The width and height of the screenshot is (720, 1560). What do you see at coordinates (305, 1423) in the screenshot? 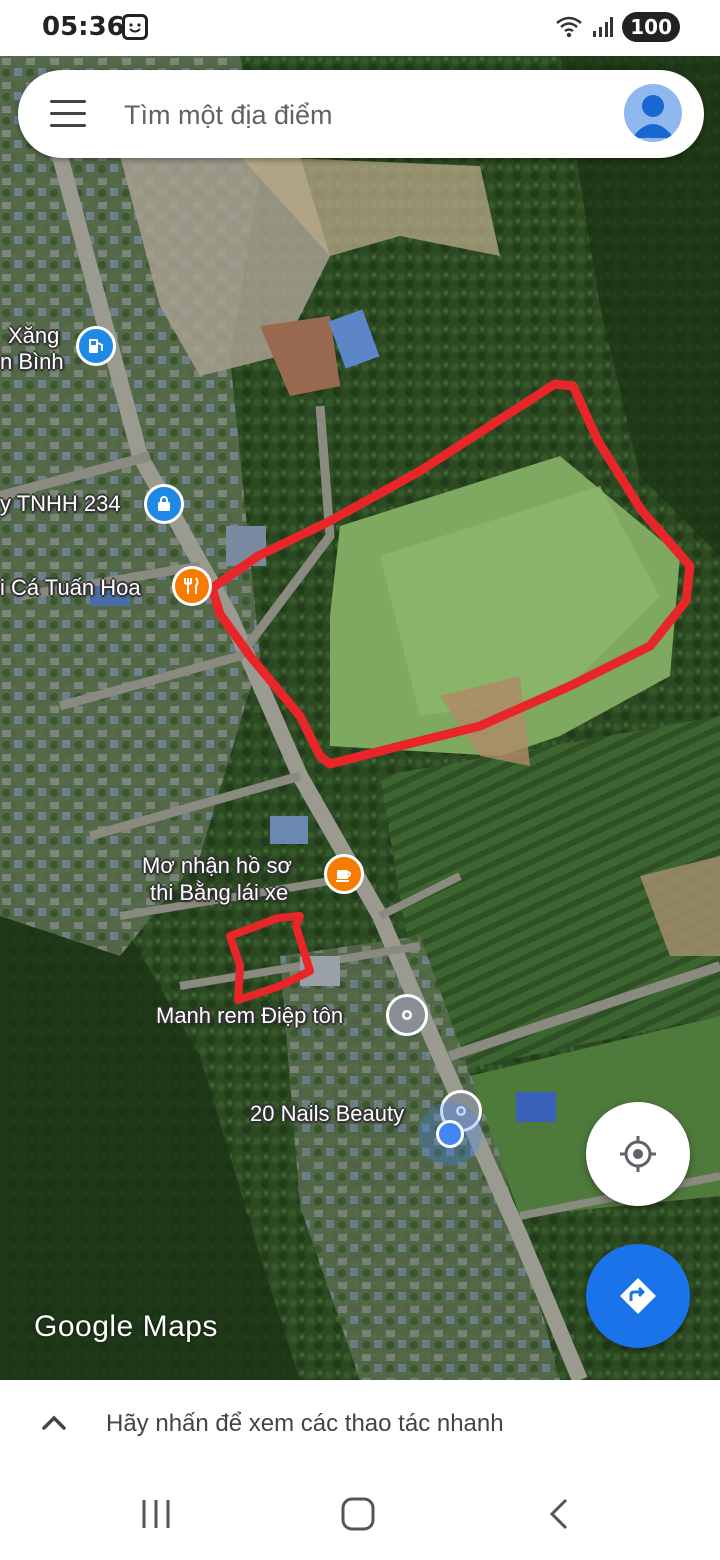
I see `quick-actions-text: Hãy nhấn để xem các thao tác nhanh` at bounding box center [305, 1423].